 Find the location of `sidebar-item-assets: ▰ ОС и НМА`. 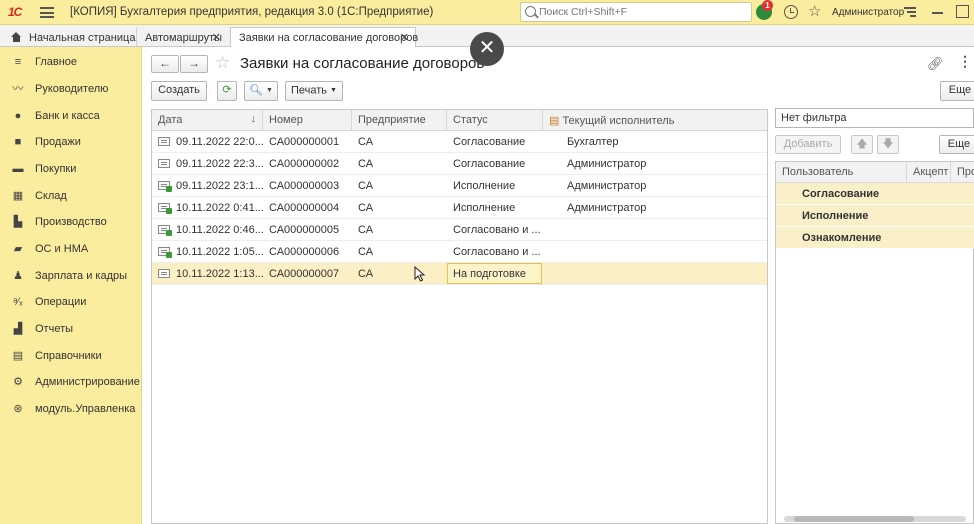

sidebar-item-assets: ▰ ОС и НМА is located at coordinates (71, 249).